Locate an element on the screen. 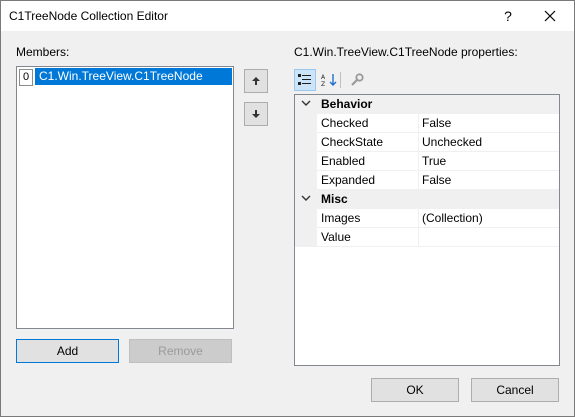 Image resolution: width=575 pixels, height=417 pixels. property-name: Value is located at coordinates (370, 237).